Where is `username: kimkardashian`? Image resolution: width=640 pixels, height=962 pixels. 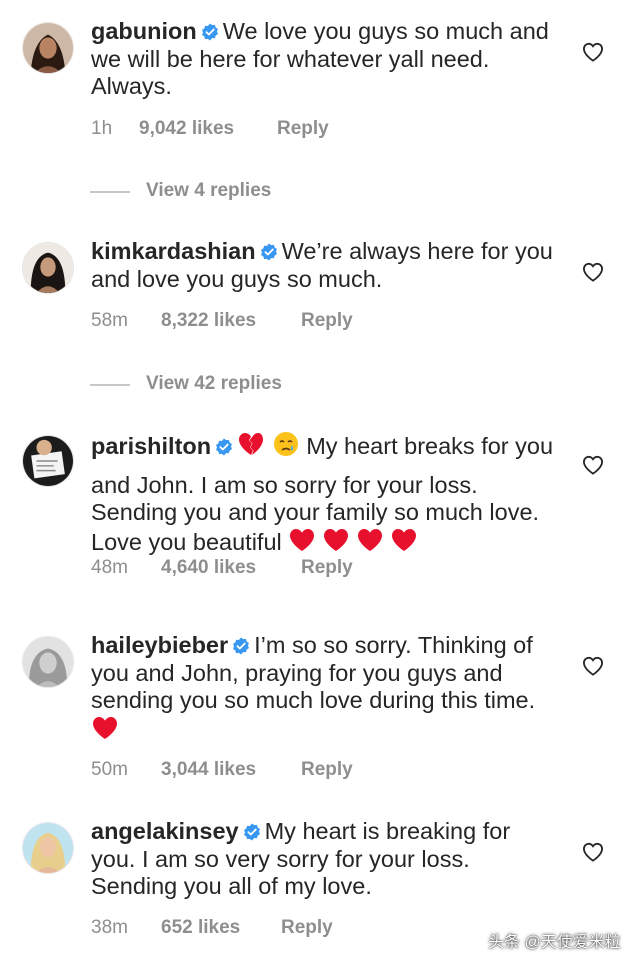 username: kimkardashian is located at coordinates (173, 251).